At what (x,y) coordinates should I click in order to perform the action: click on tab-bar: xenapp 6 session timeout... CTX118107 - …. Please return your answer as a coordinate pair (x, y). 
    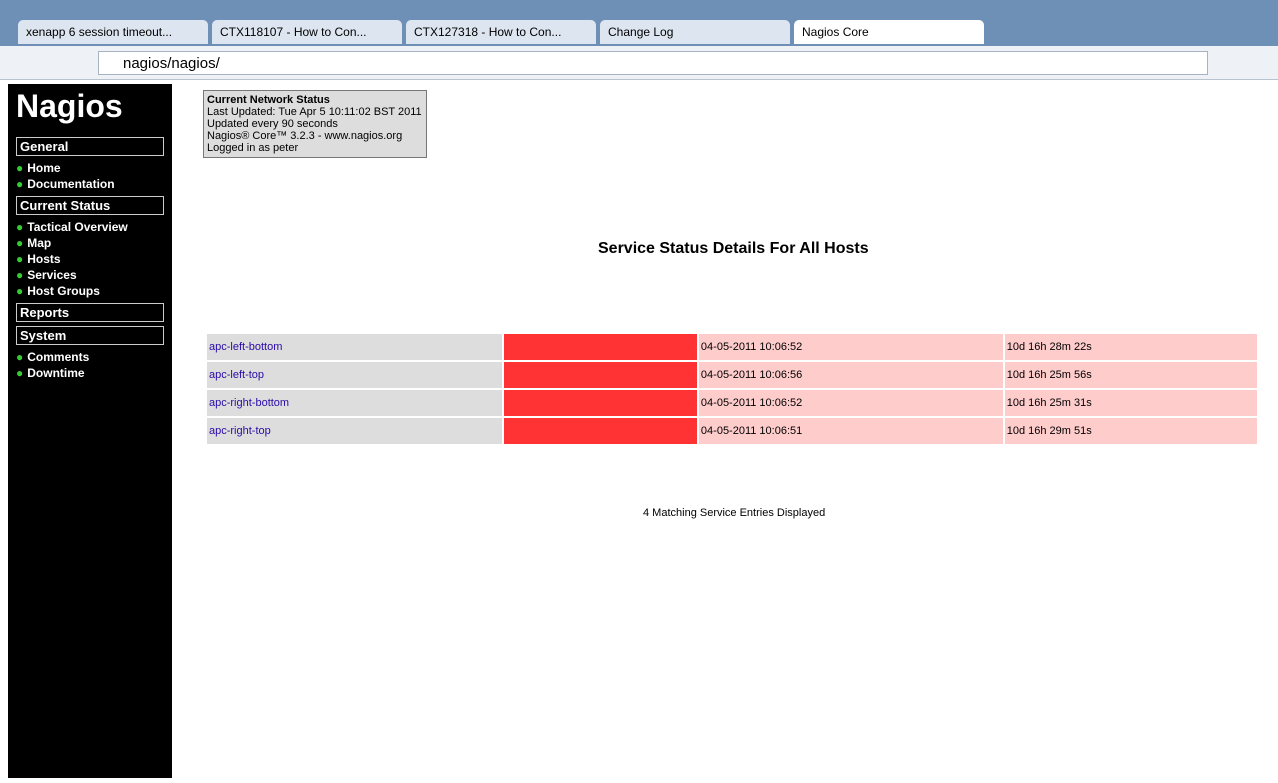
    Looking at the image, I should click on (639, 23).